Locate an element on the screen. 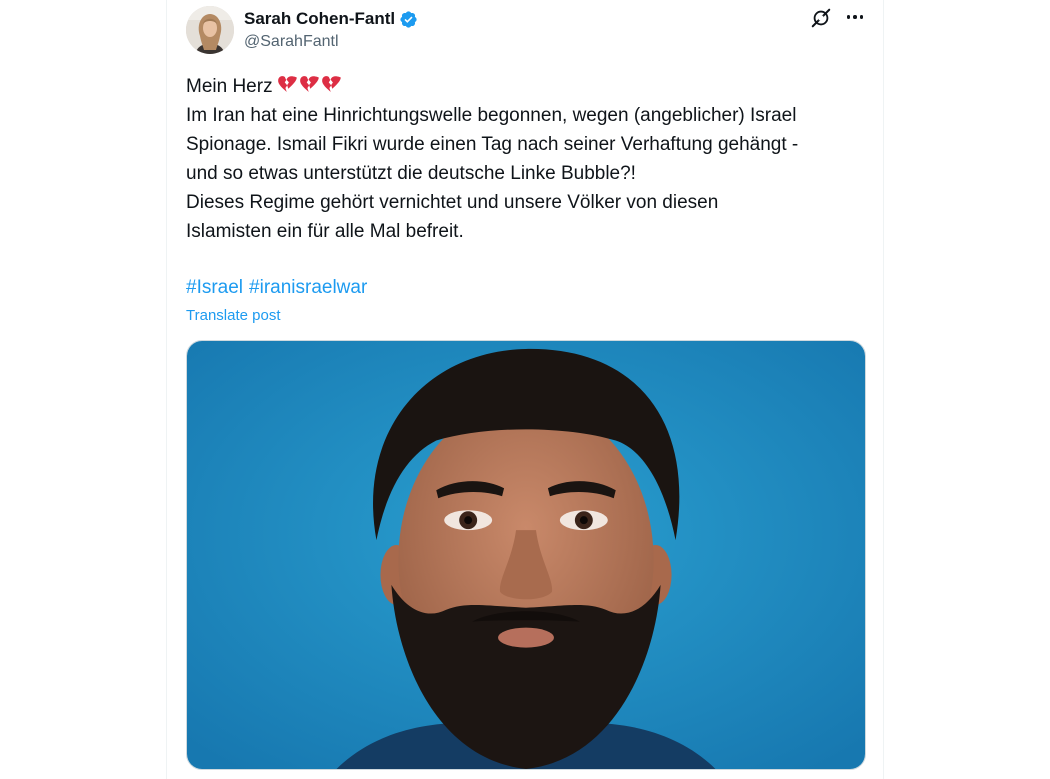  verified-badge-icon is located at coordinates (408, 19).